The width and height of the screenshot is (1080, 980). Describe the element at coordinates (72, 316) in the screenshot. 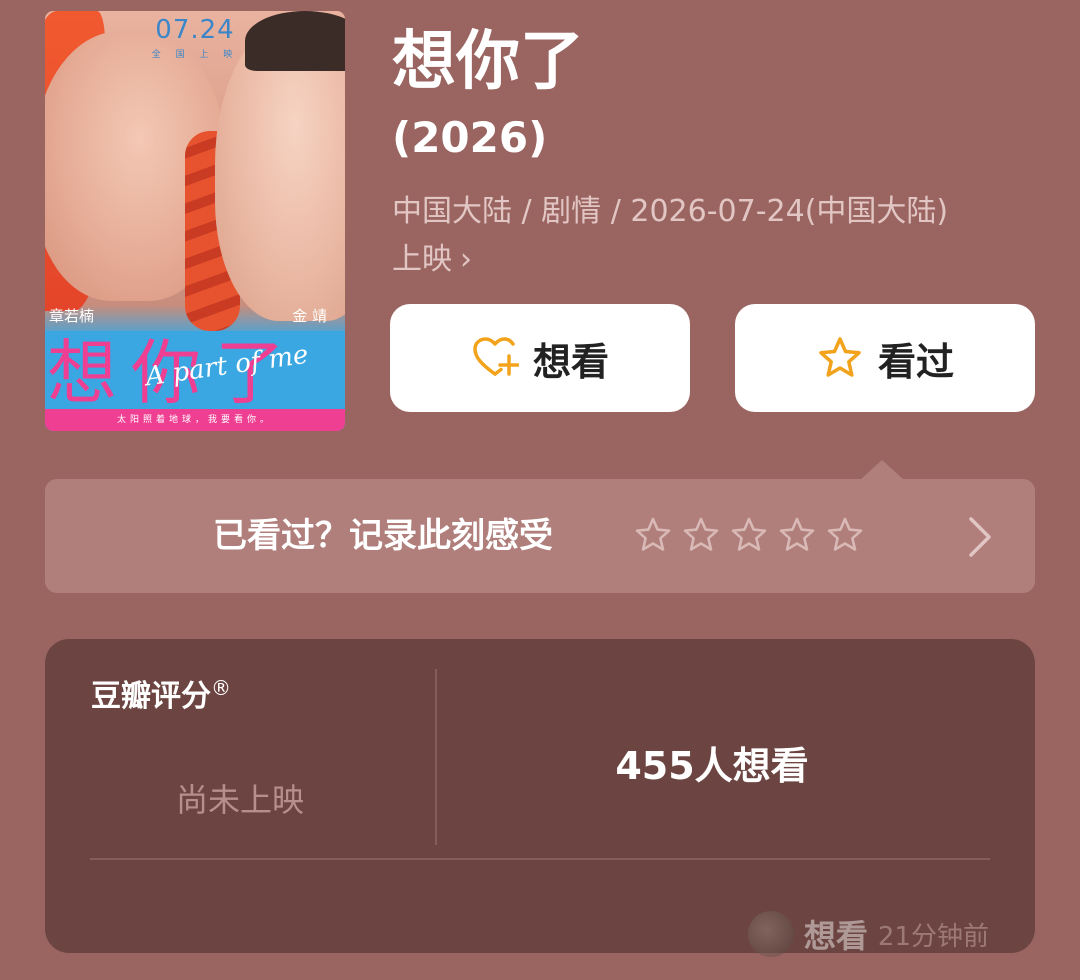

I see `poster-actor-left: 章若楠` at that location.